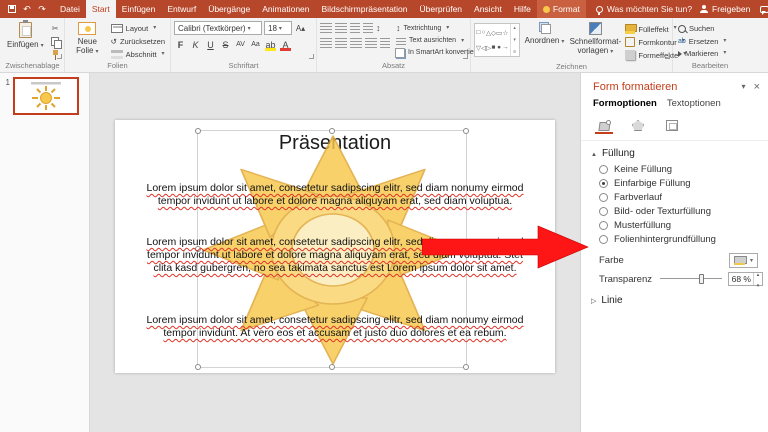 The width and height of the screenshot is (768, 432). Describe the element at coordinates (332, 367) in the screenshot. I see `selection-handle-bottom-middle` at that location.